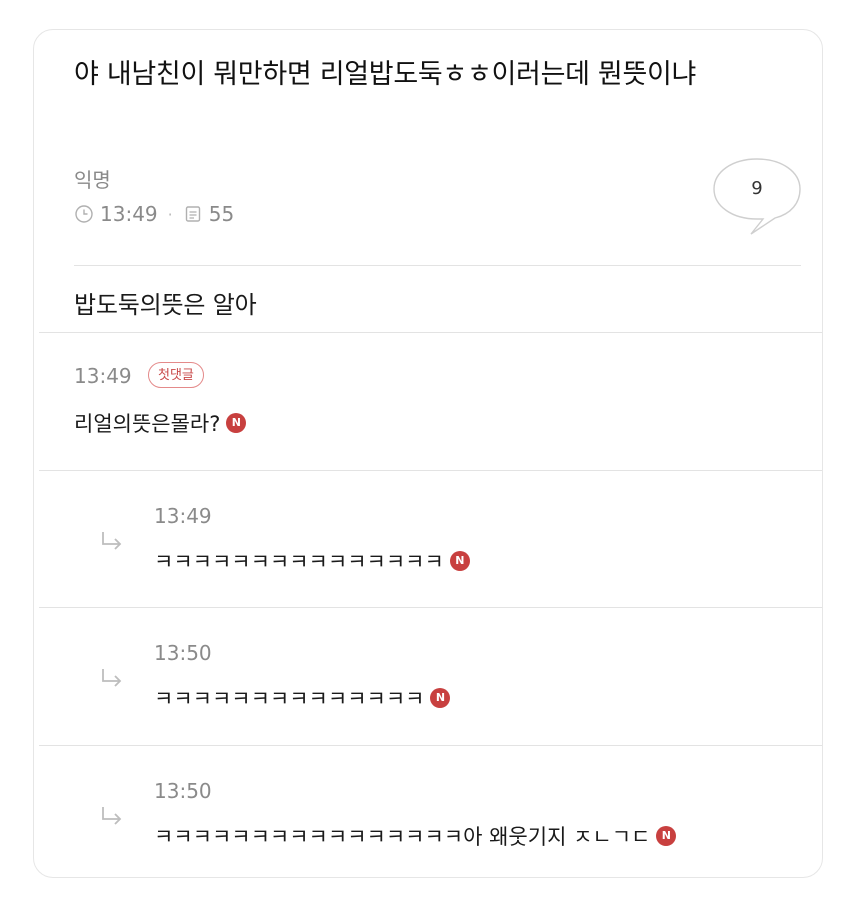  Describe the element at coordinates (103, 376) in the screenshot. I see `comment-time: 13:49` at that location.